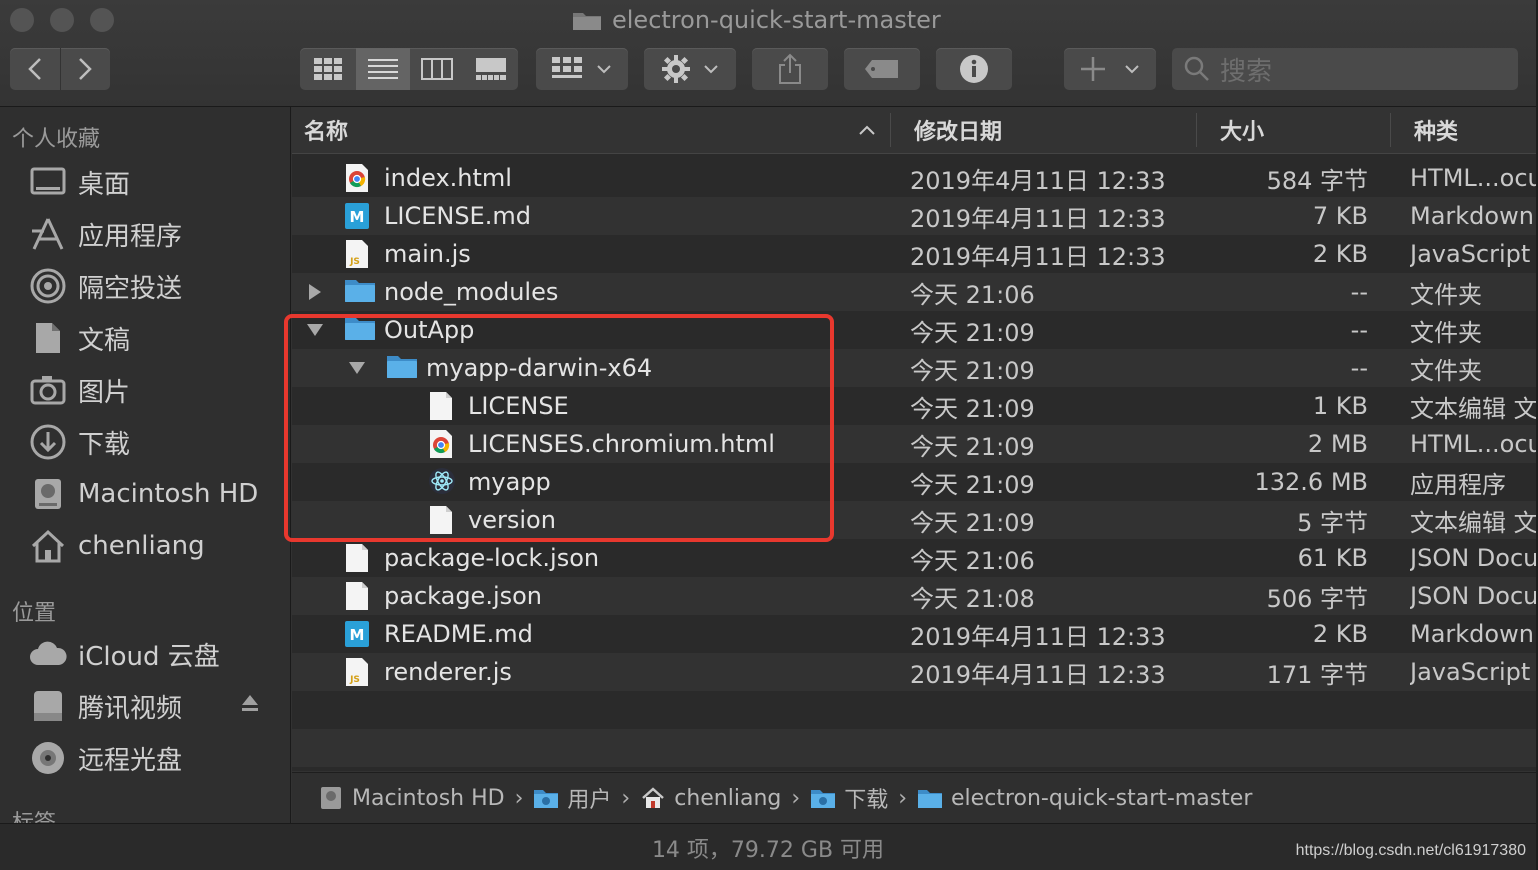 This screenshot has height=870, width=1538. What do you see at coordinates (958, 130) in the screenshot?
I see `column-header-date: 修改日期` at bounding box center [958, 130].